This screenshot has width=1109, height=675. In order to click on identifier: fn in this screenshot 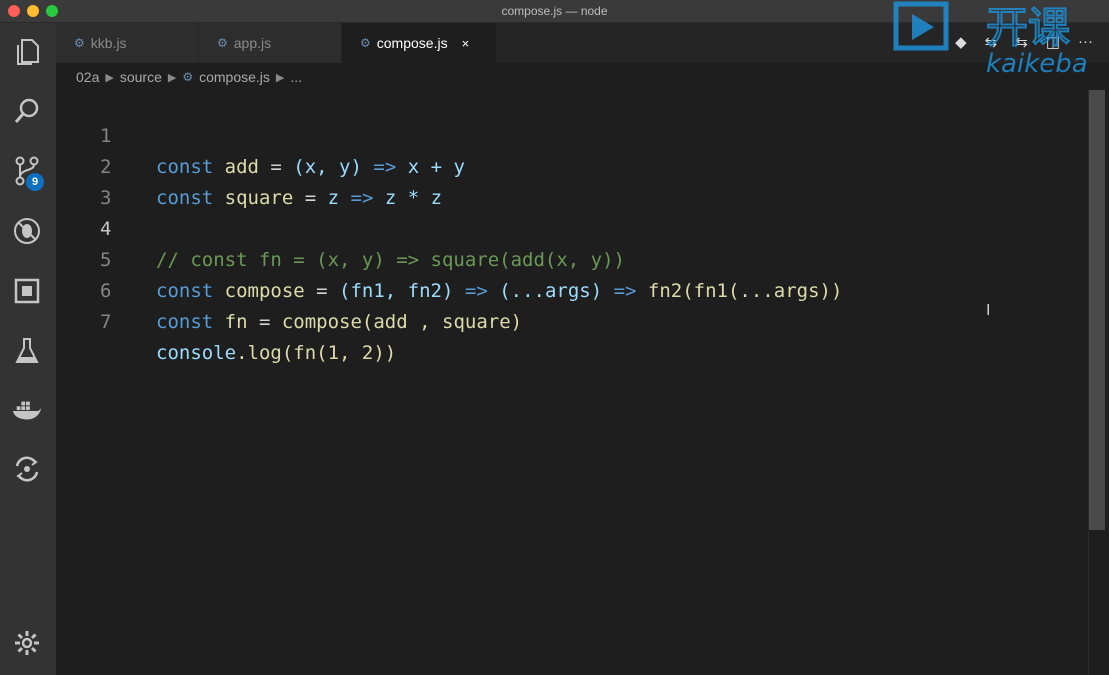, I will do `click(230, 322)`.